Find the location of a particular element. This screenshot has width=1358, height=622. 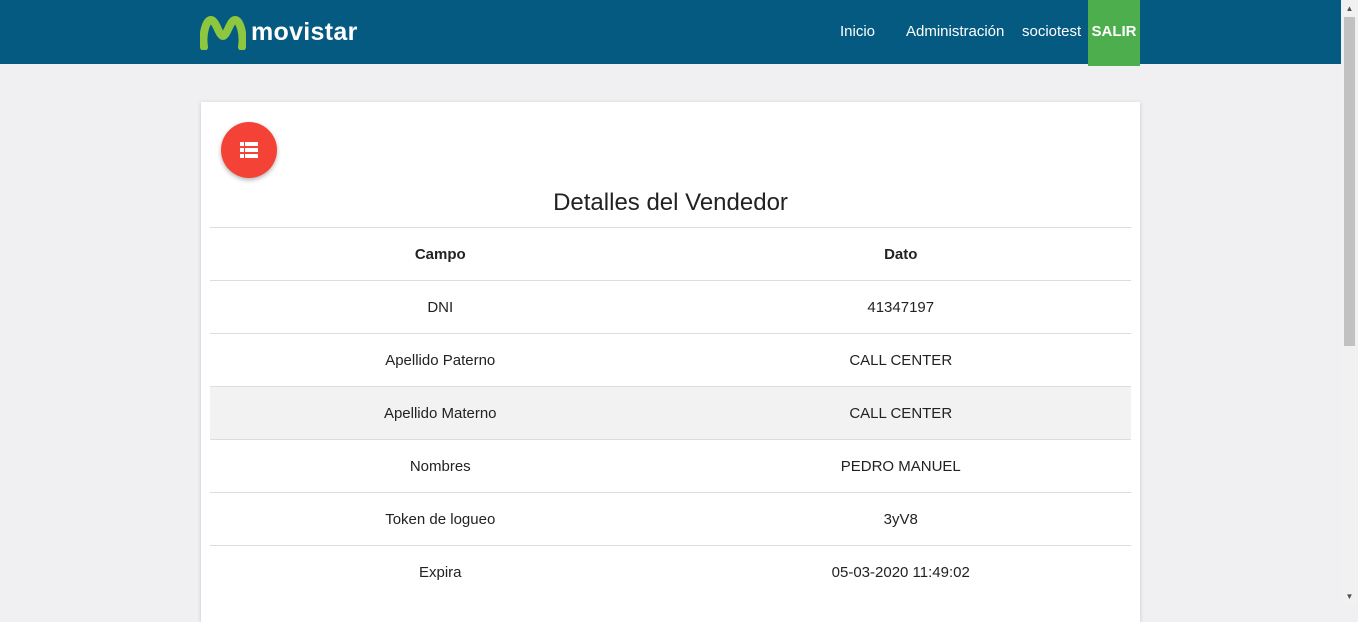

list-icon is located at coordinates (249, 150).